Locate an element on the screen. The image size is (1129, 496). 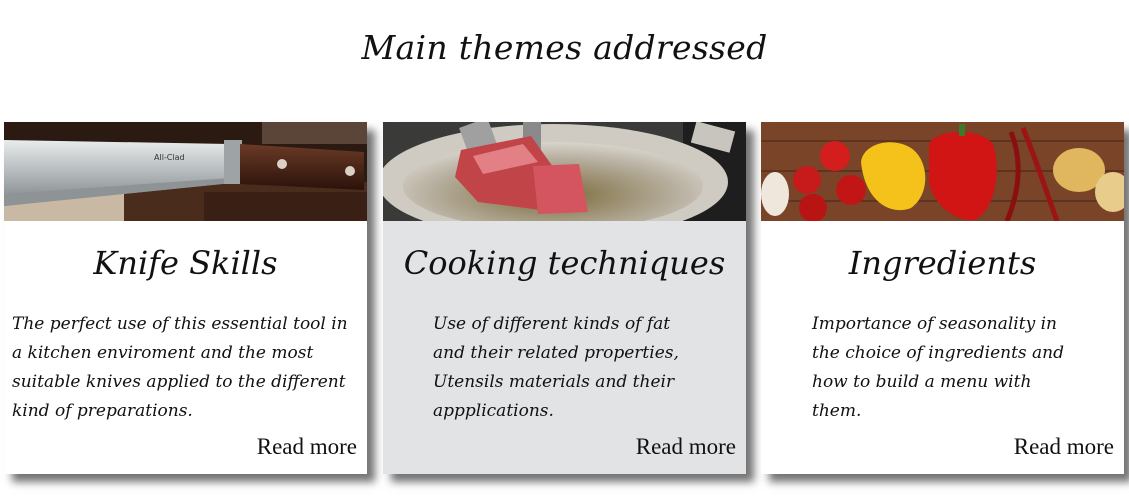
pan-photo is located at coordinates (564, 171).